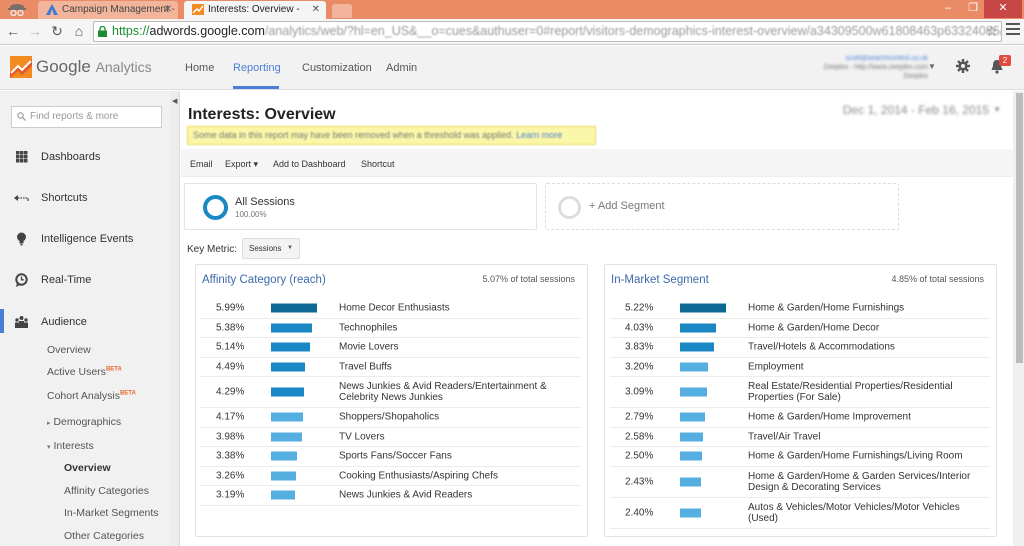  I want to click on row-percent: 5.99%, so click(230, 308).